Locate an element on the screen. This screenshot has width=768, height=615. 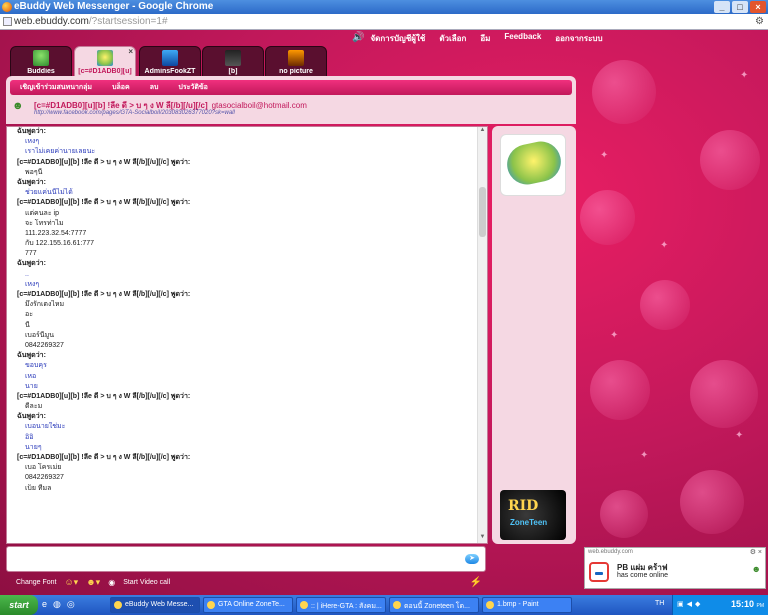
chat-message-line: เหอ is located at coordinates (31, 376).